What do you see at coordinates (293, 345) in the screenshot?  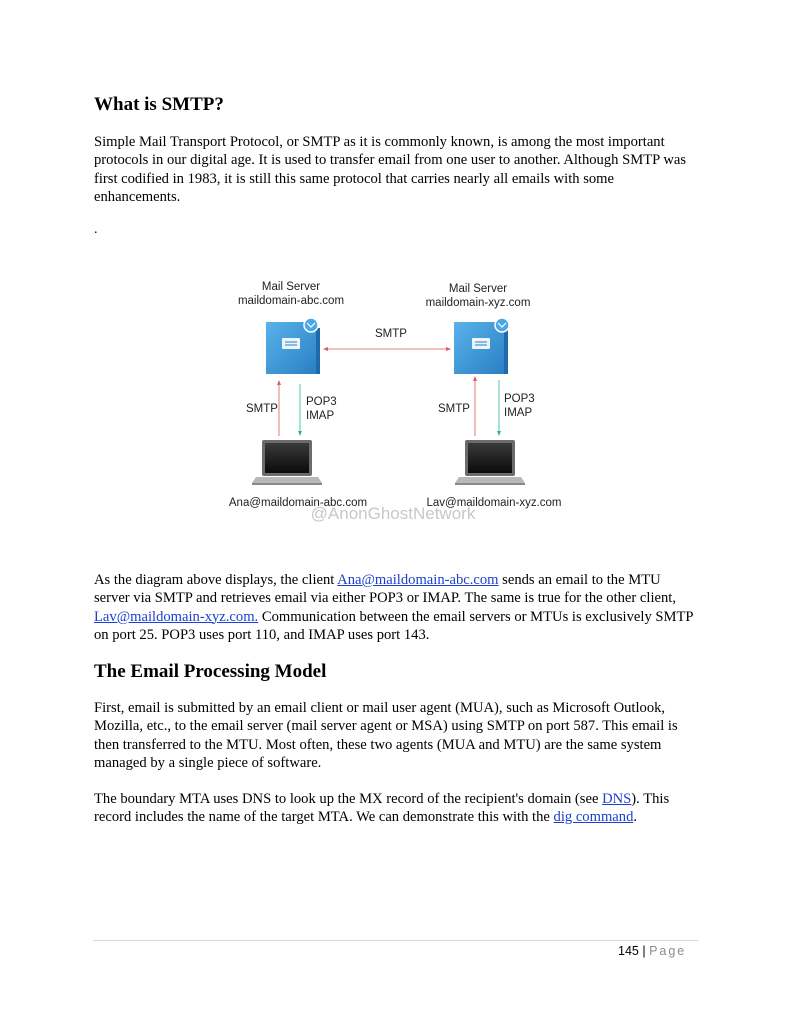 I see `mail-server-left-icon` at bounding box center [293, 345].